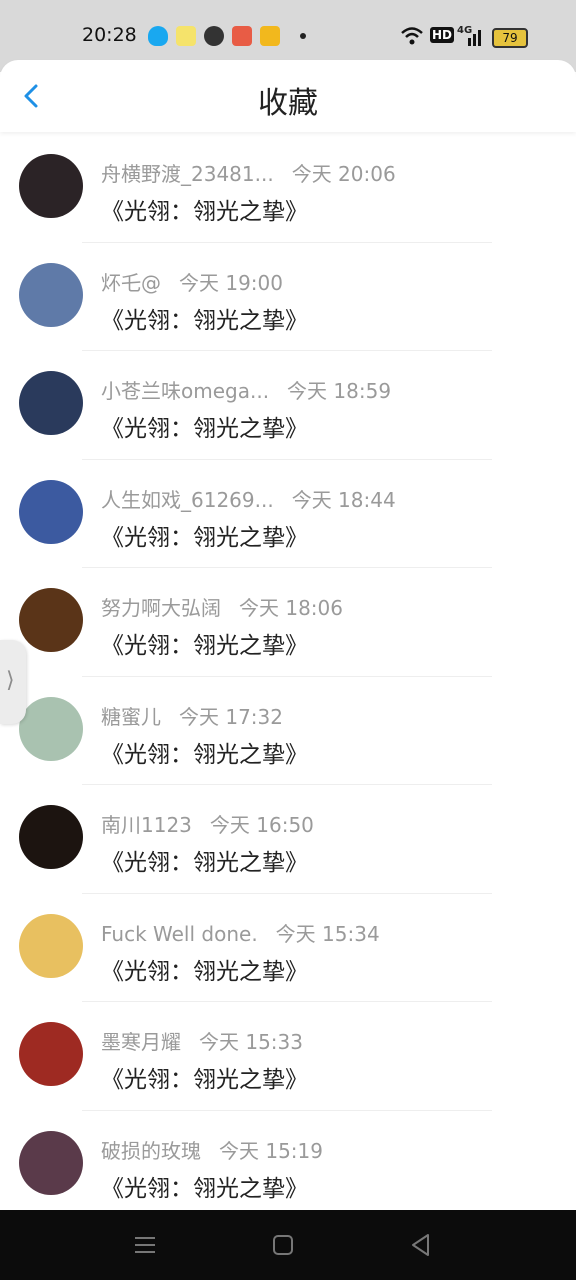 This screenshot has width=576, height=1280. I want to click on item-time: 今天 15:19, so click(271, 1150).